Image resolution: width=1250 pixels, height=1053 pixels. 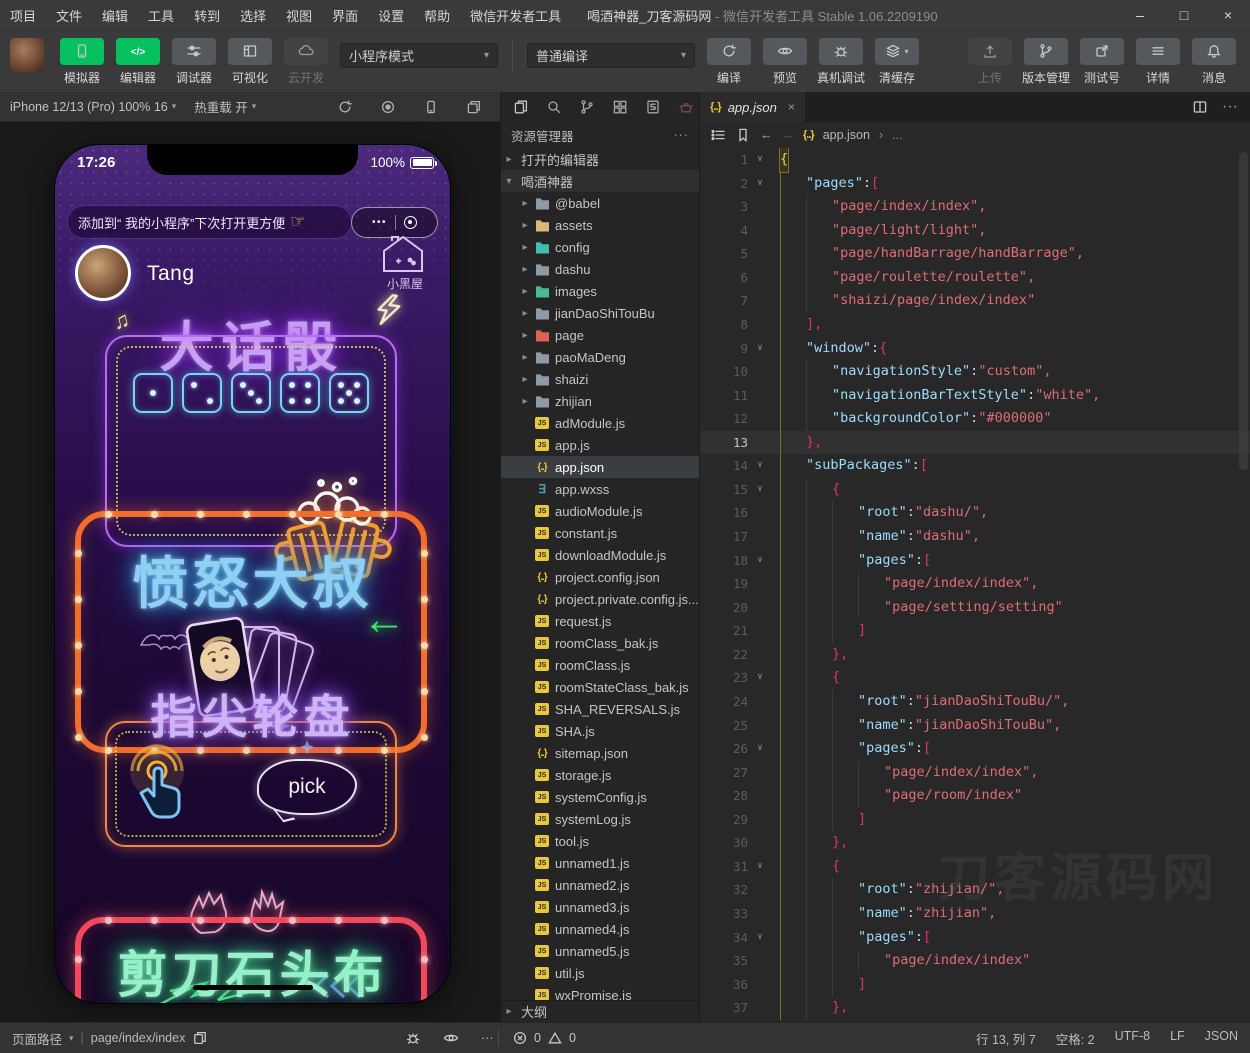 What do you see at coordinates (345, 107) in the screenshot?
I see `restart-icon` at bounding box center [345, 107].